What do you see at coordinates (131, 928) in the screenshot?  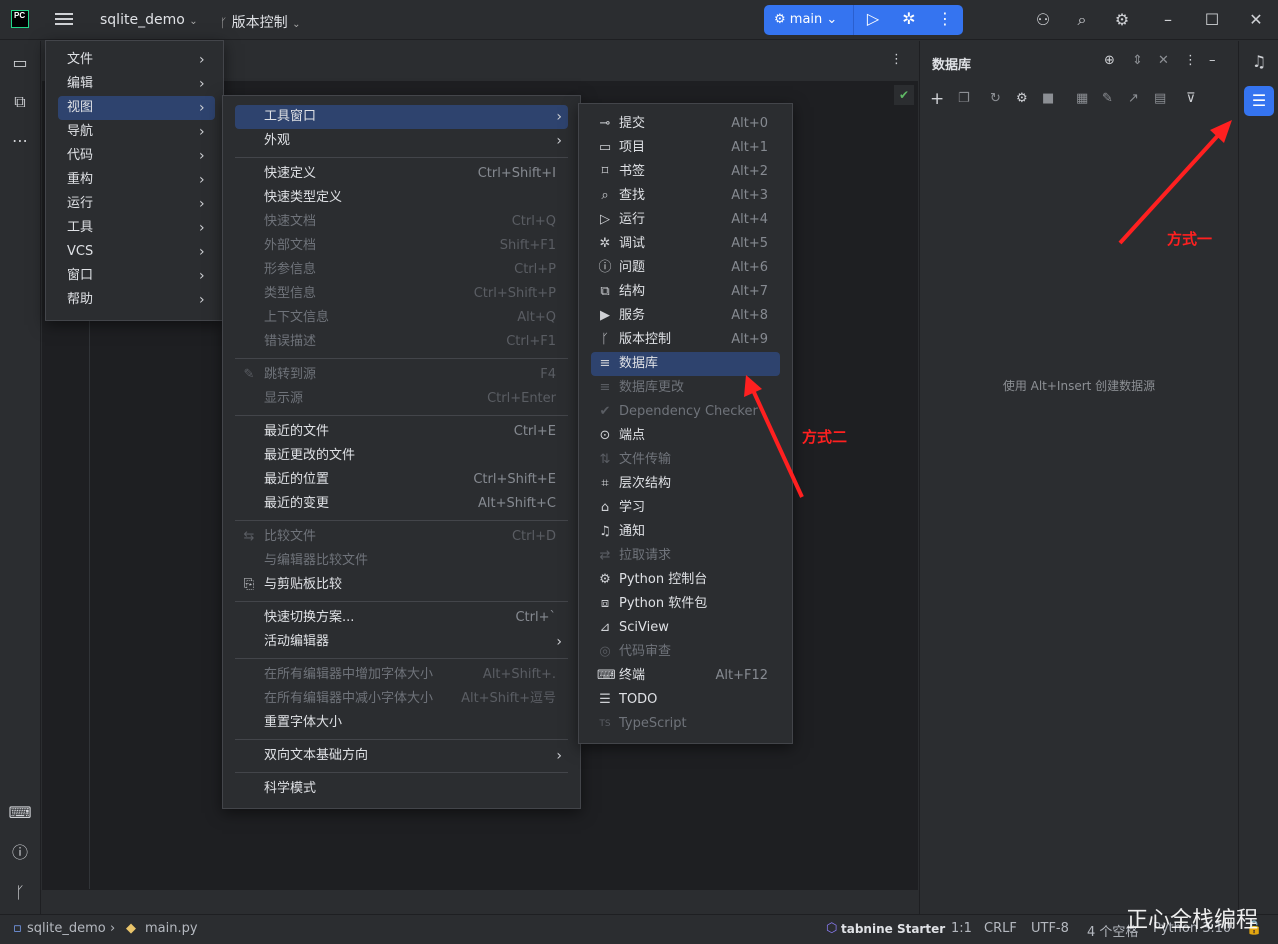 I see `python-file-icon: ◆` at bounding box center [131, 928].